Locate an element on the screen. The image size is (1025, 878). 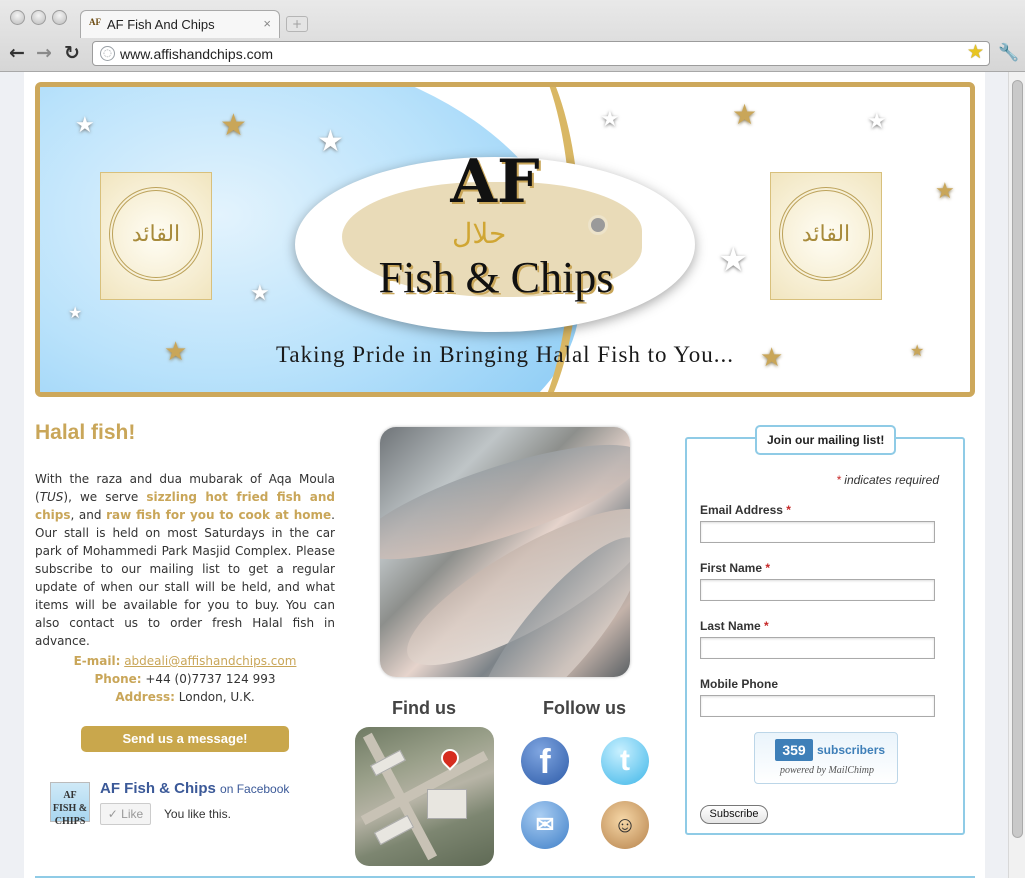
last-name-field is located at coordinates (817, 648).